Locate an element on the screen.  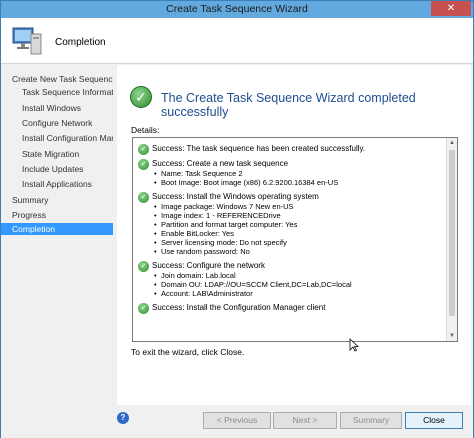
computer-icon is located at coordinates (27, 41).